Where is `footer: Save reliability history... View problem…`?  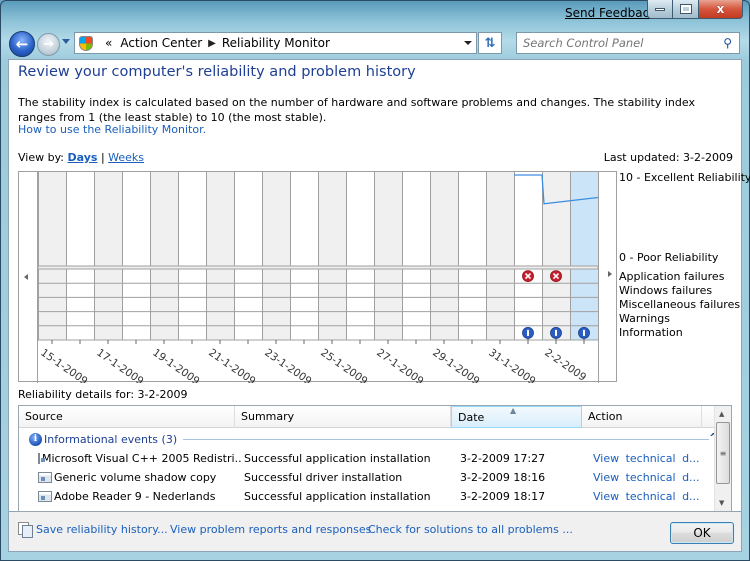
footer: Save reliability history... View problem… is located at coordinates (375, 532).